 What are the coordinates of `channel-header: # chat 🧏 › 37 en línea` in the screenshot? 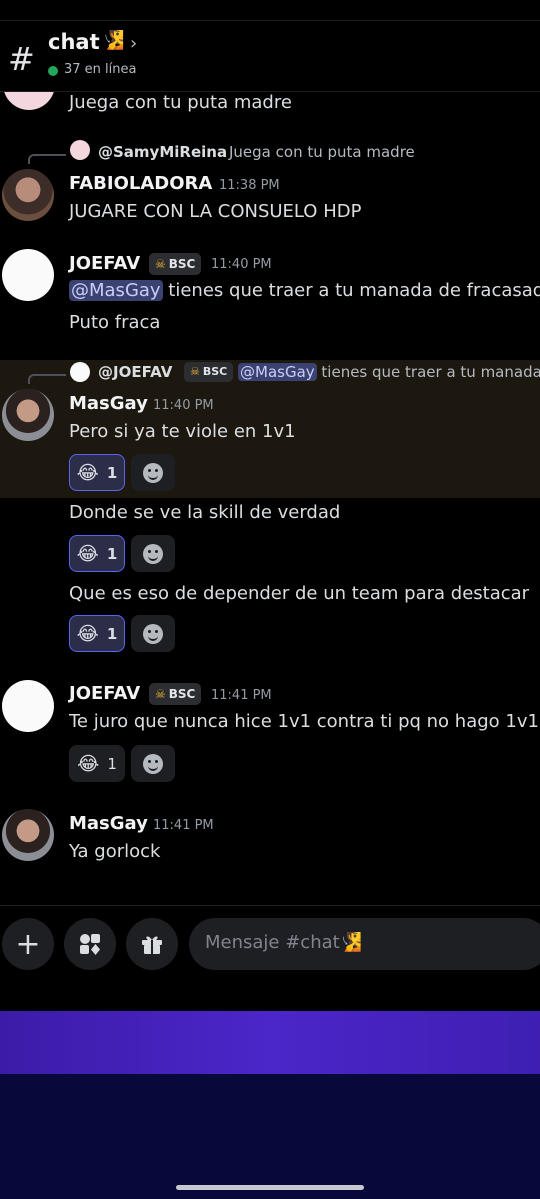 It's located at (270, 57).